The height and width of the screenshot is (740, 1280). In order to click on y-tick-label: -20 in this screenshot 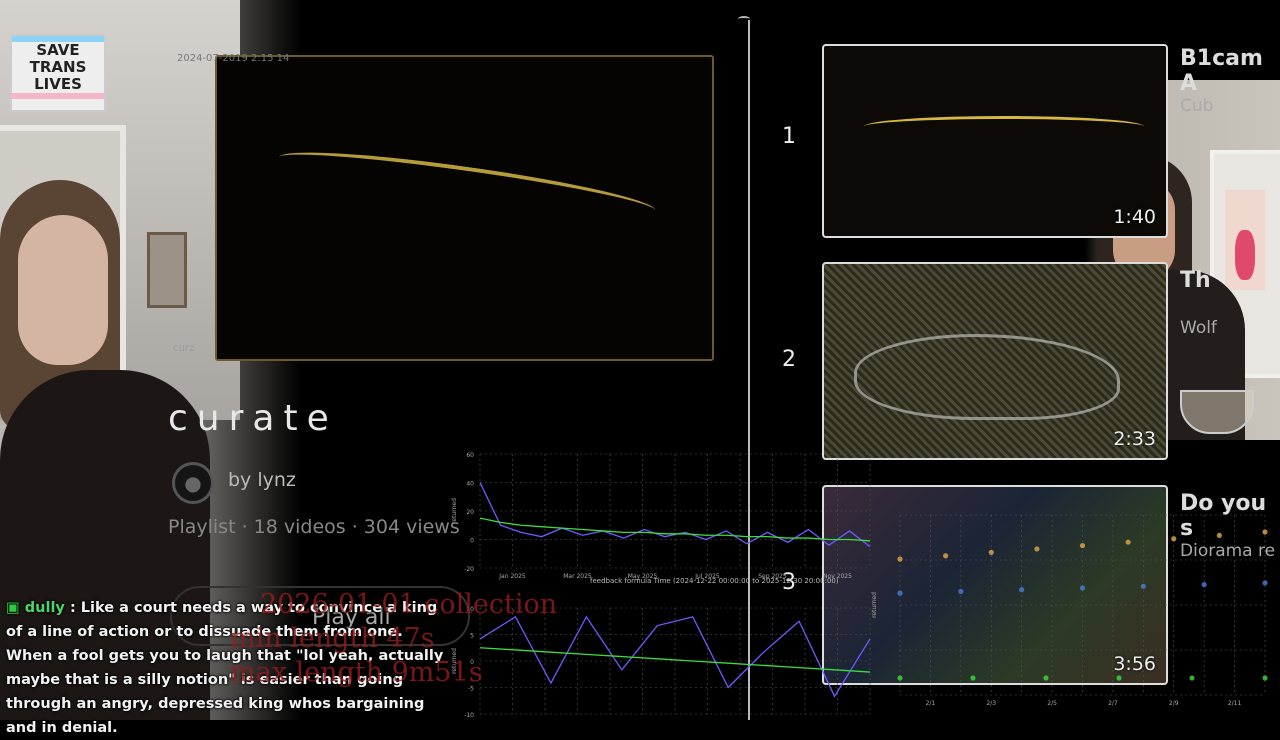, I will do `click(469, 569)`.